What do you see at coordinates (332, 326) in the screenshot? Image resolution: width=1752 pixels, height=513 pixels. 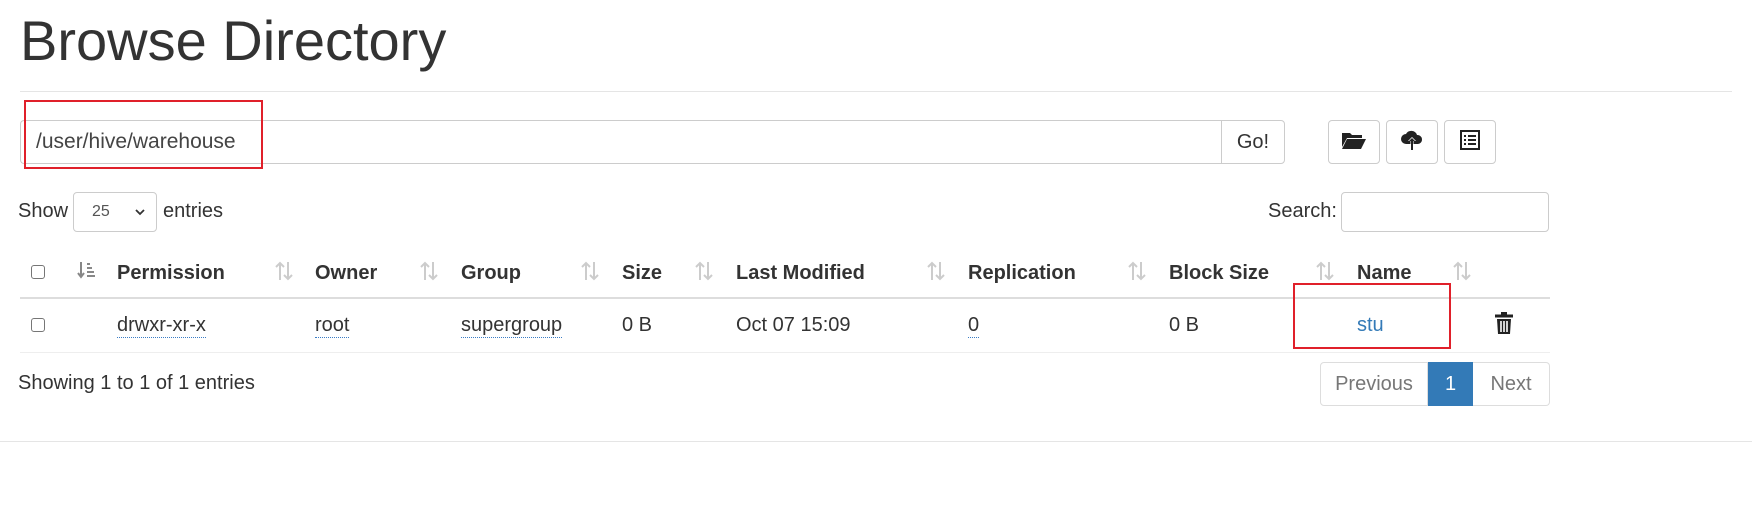 I see `cell-owner: root` at bounding box center [332, 326].